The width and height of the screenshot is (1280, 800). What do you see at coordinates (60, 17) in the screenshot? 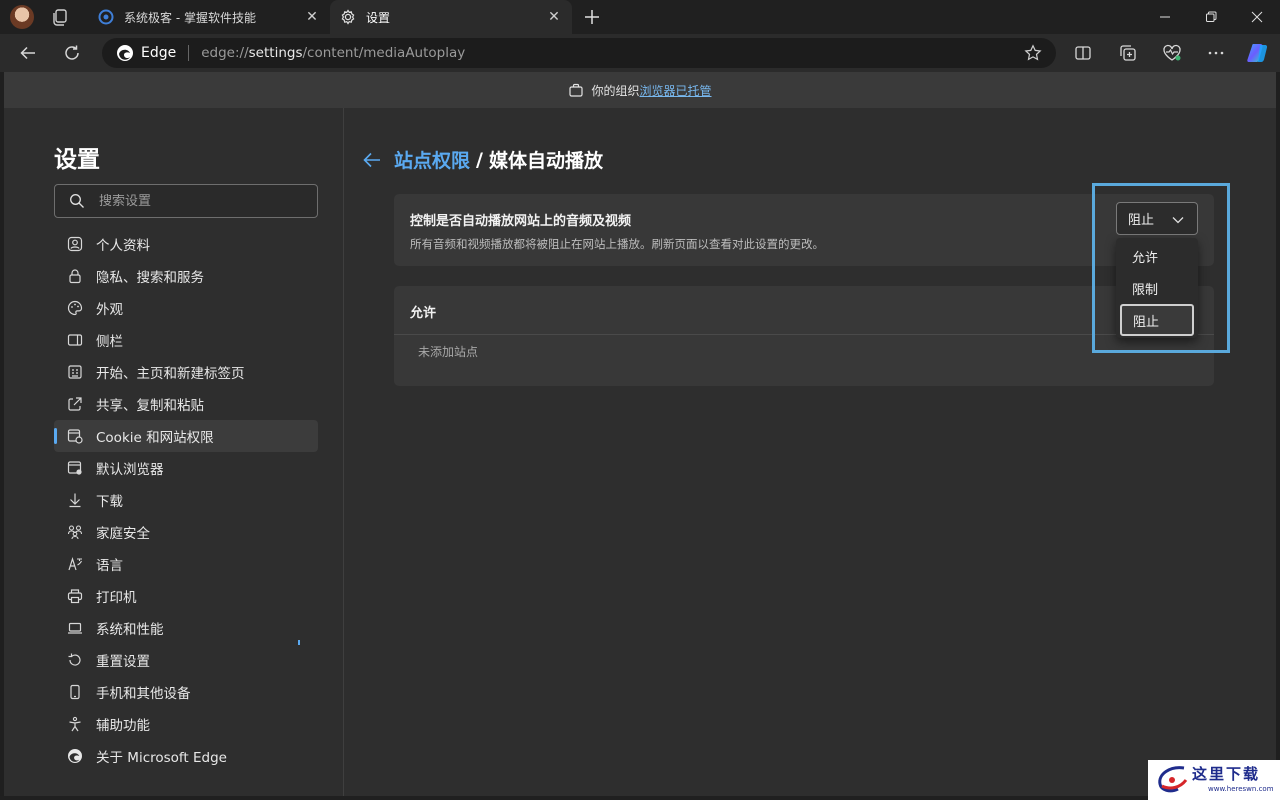
I see `tab-actions-icon` at bounding box center [60, 17].